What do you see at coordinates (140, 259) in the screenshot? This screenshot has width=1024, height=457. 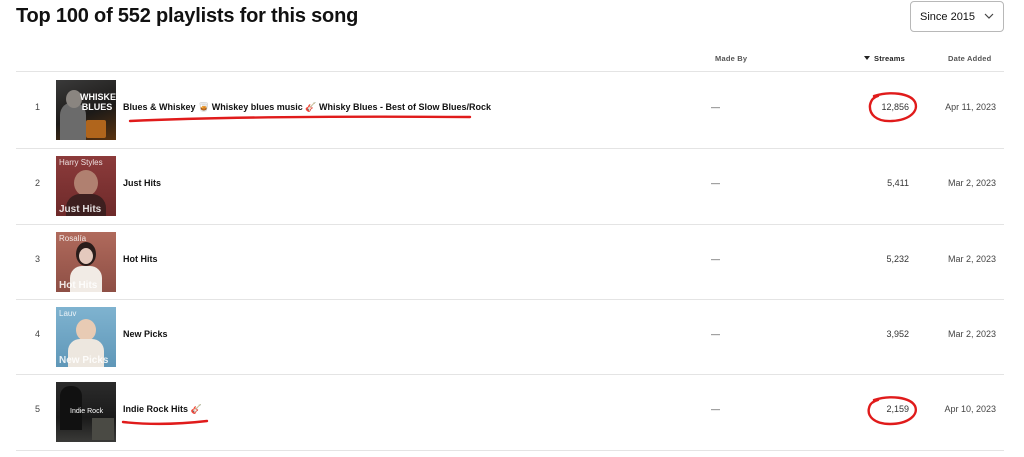 I see `playlist-name: Hot Hits` at bounding box center [140, 259].